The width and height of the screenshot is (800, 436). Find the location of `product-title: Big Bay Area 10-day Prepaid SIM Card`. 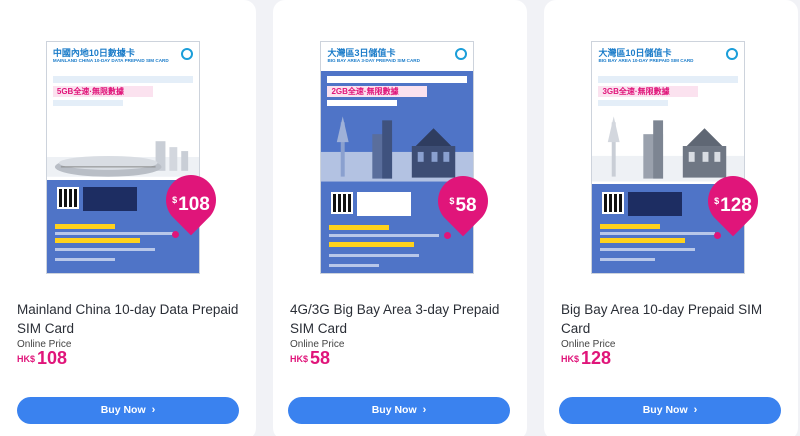

product-title: Big Bay Area 10-day Prepaid SIM Card is located at coordinates (673, 319).